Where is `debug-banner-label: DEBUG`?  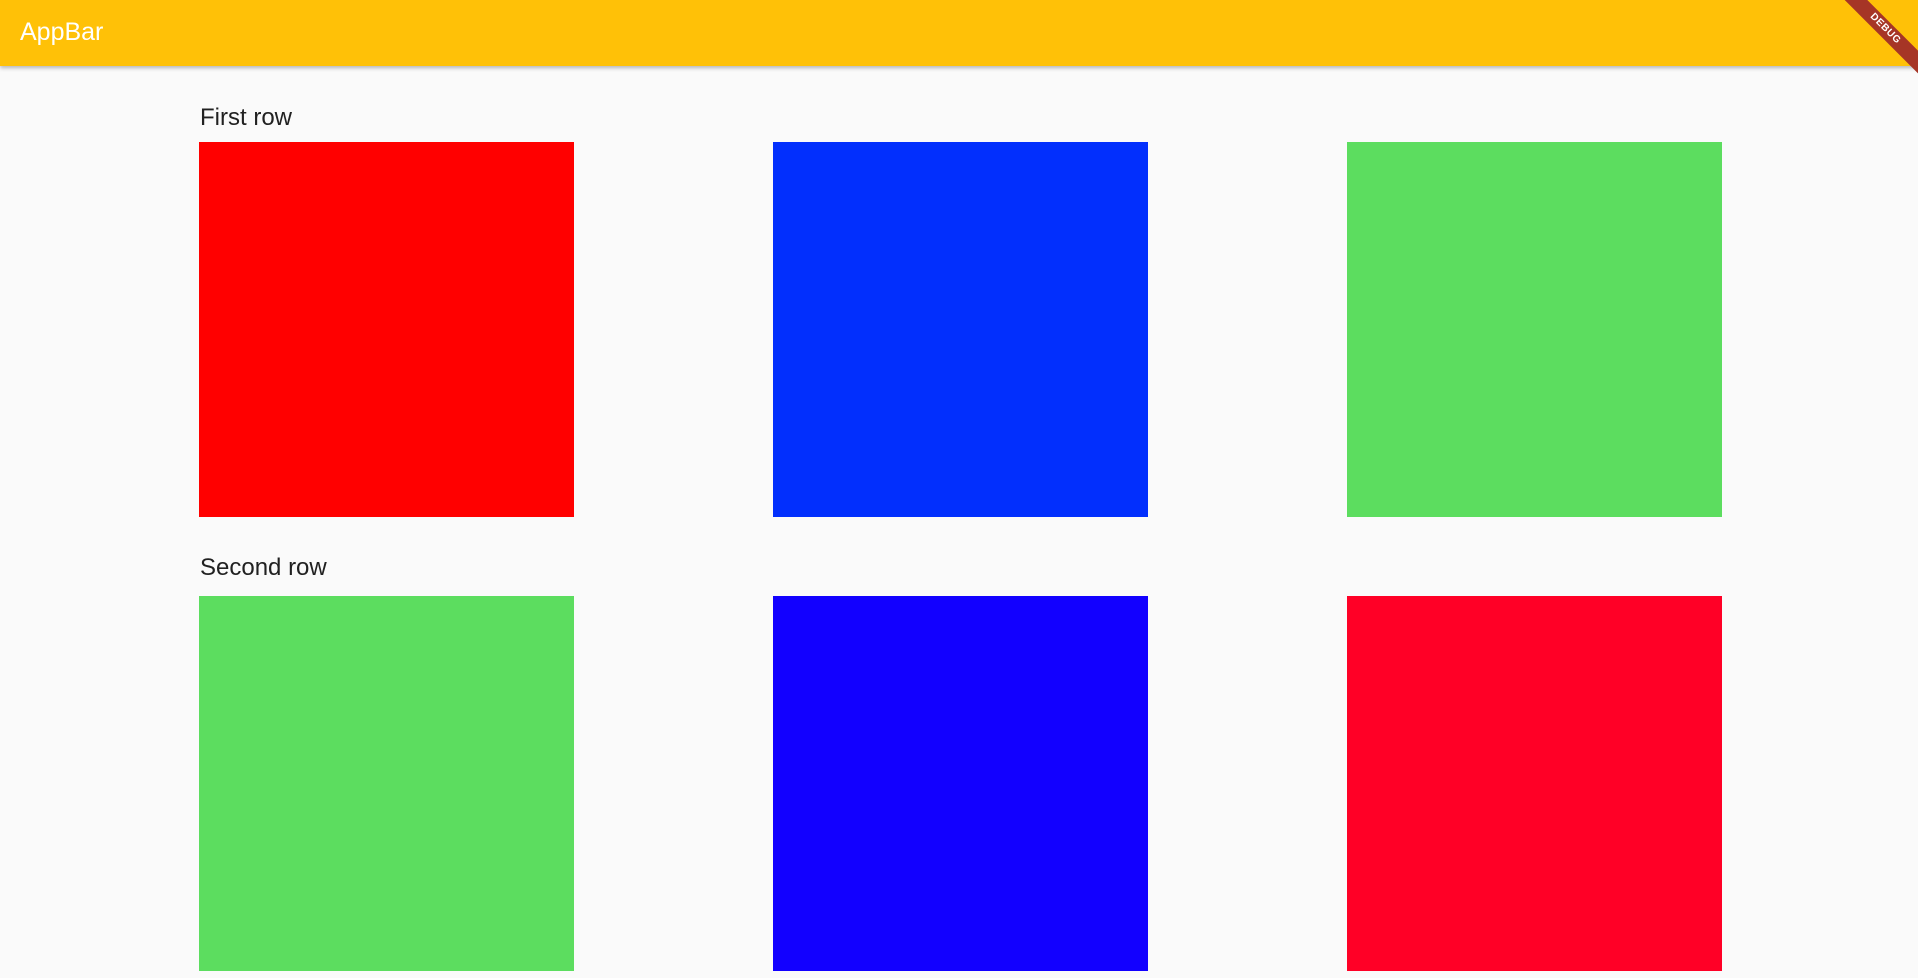 debug-banner-label: DEBUG is located at coordinates (1880, 38).